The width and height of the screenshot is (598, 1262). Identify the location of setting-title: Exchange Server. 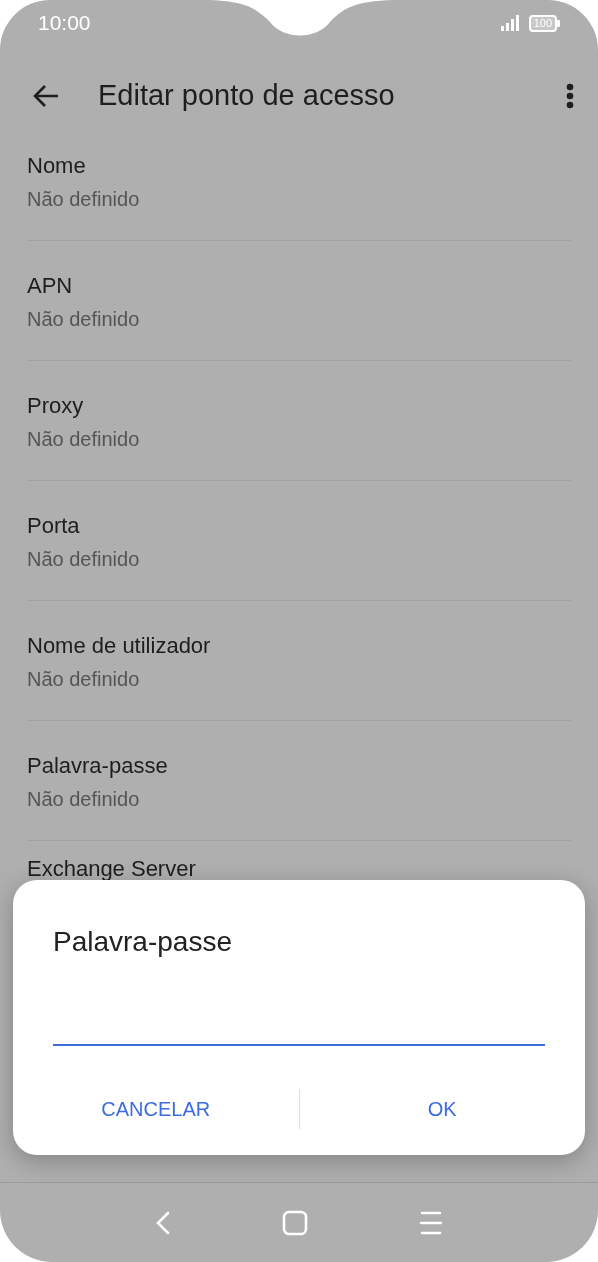
(299, 869).